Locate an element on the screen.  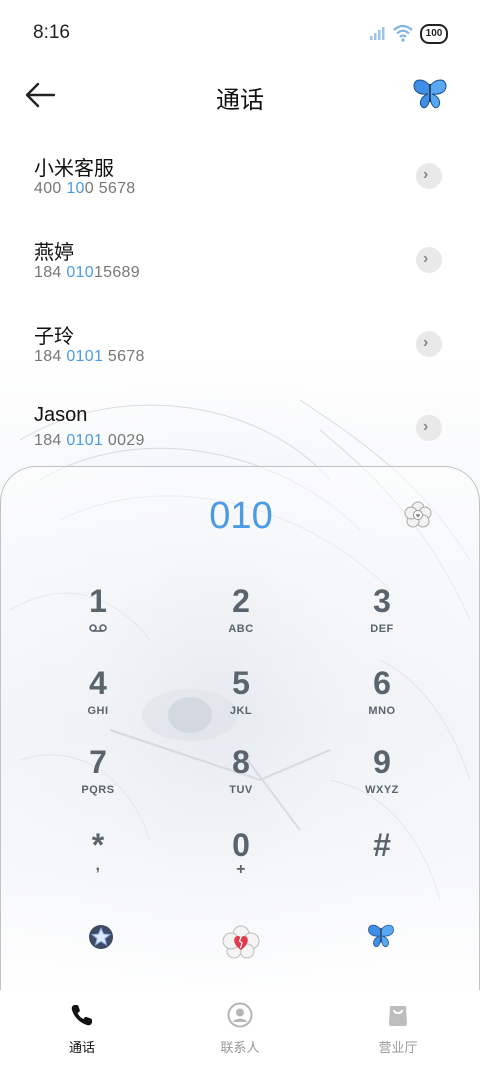
dial-key-8: 8 TUV is located at coordinates (241, 779).